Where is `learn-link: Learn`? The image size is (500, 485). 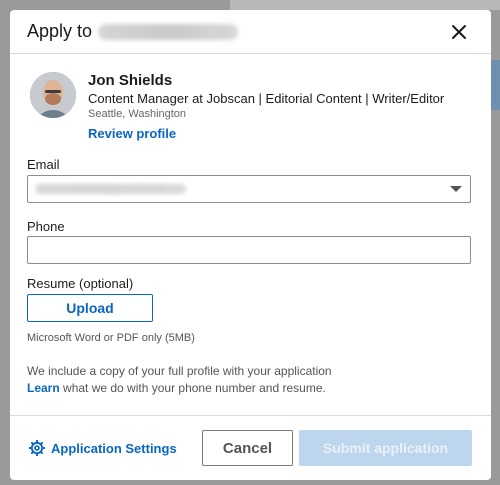
learn-link: Learn is located at coordinates (43, 388).